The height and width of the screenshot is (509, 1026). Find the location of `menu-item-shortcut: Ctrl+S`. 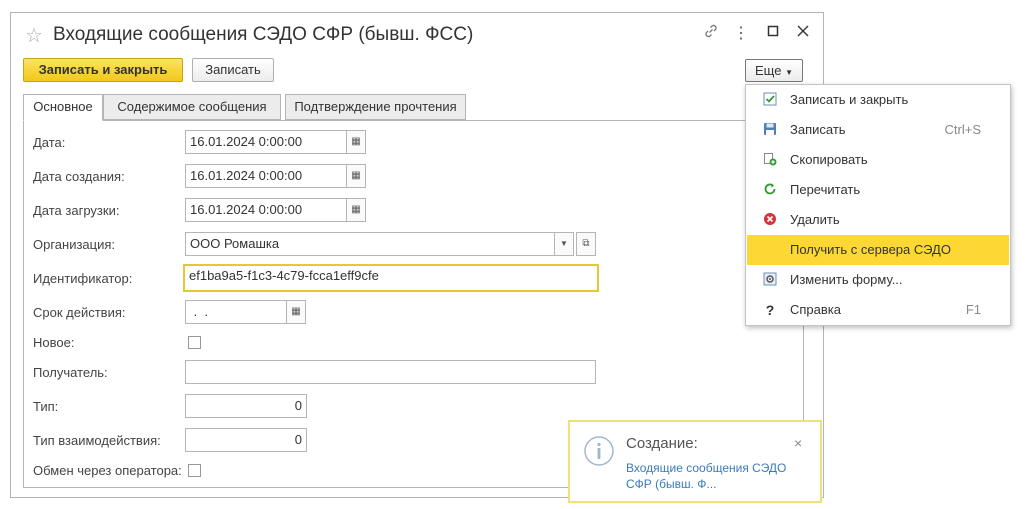

menu-item-shortcut: Ctrl+S is located at coordinates (962, 129).